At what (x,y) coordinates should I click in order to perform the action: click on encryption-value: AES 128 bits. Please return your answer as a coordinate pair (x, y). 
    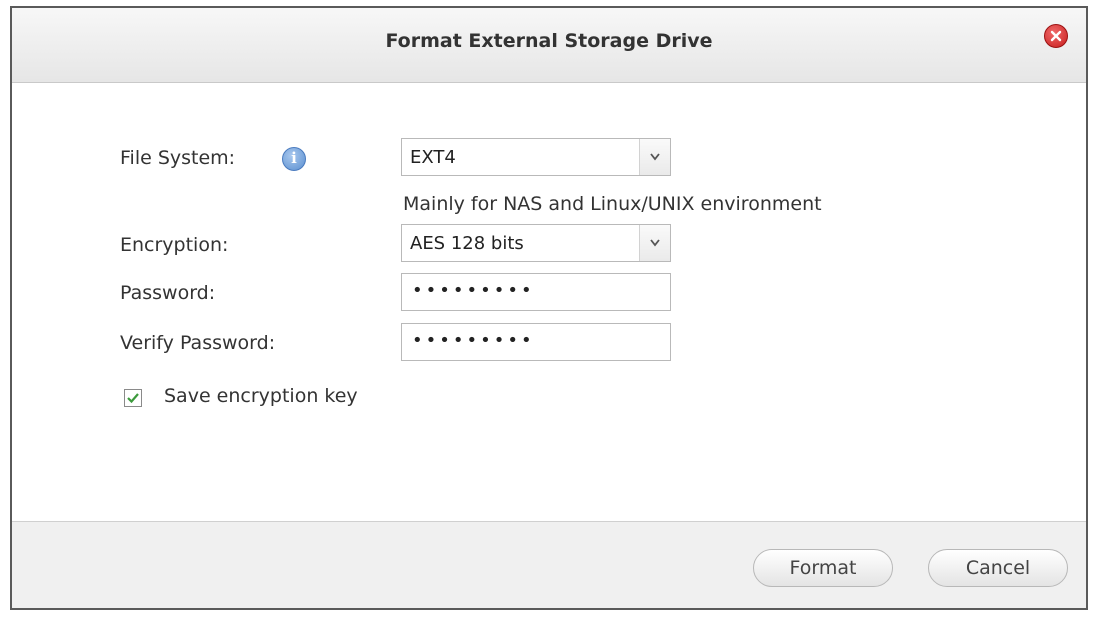
    Looking at the image, I should click on (467, 243).